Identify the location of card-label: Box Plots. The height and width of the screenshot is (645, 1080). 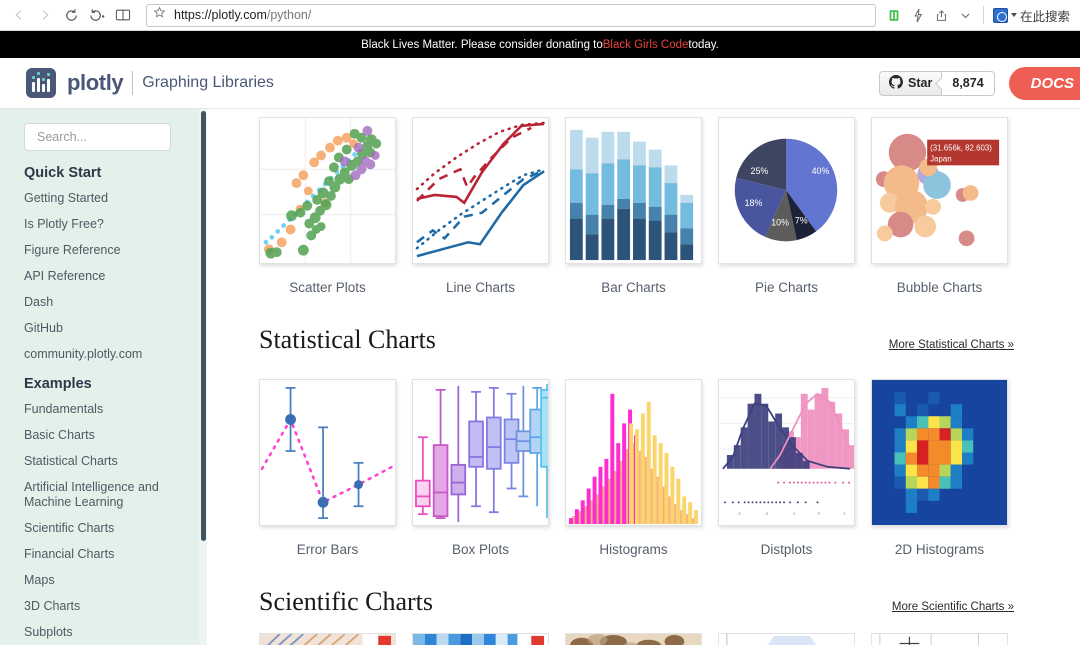
(480, 549).